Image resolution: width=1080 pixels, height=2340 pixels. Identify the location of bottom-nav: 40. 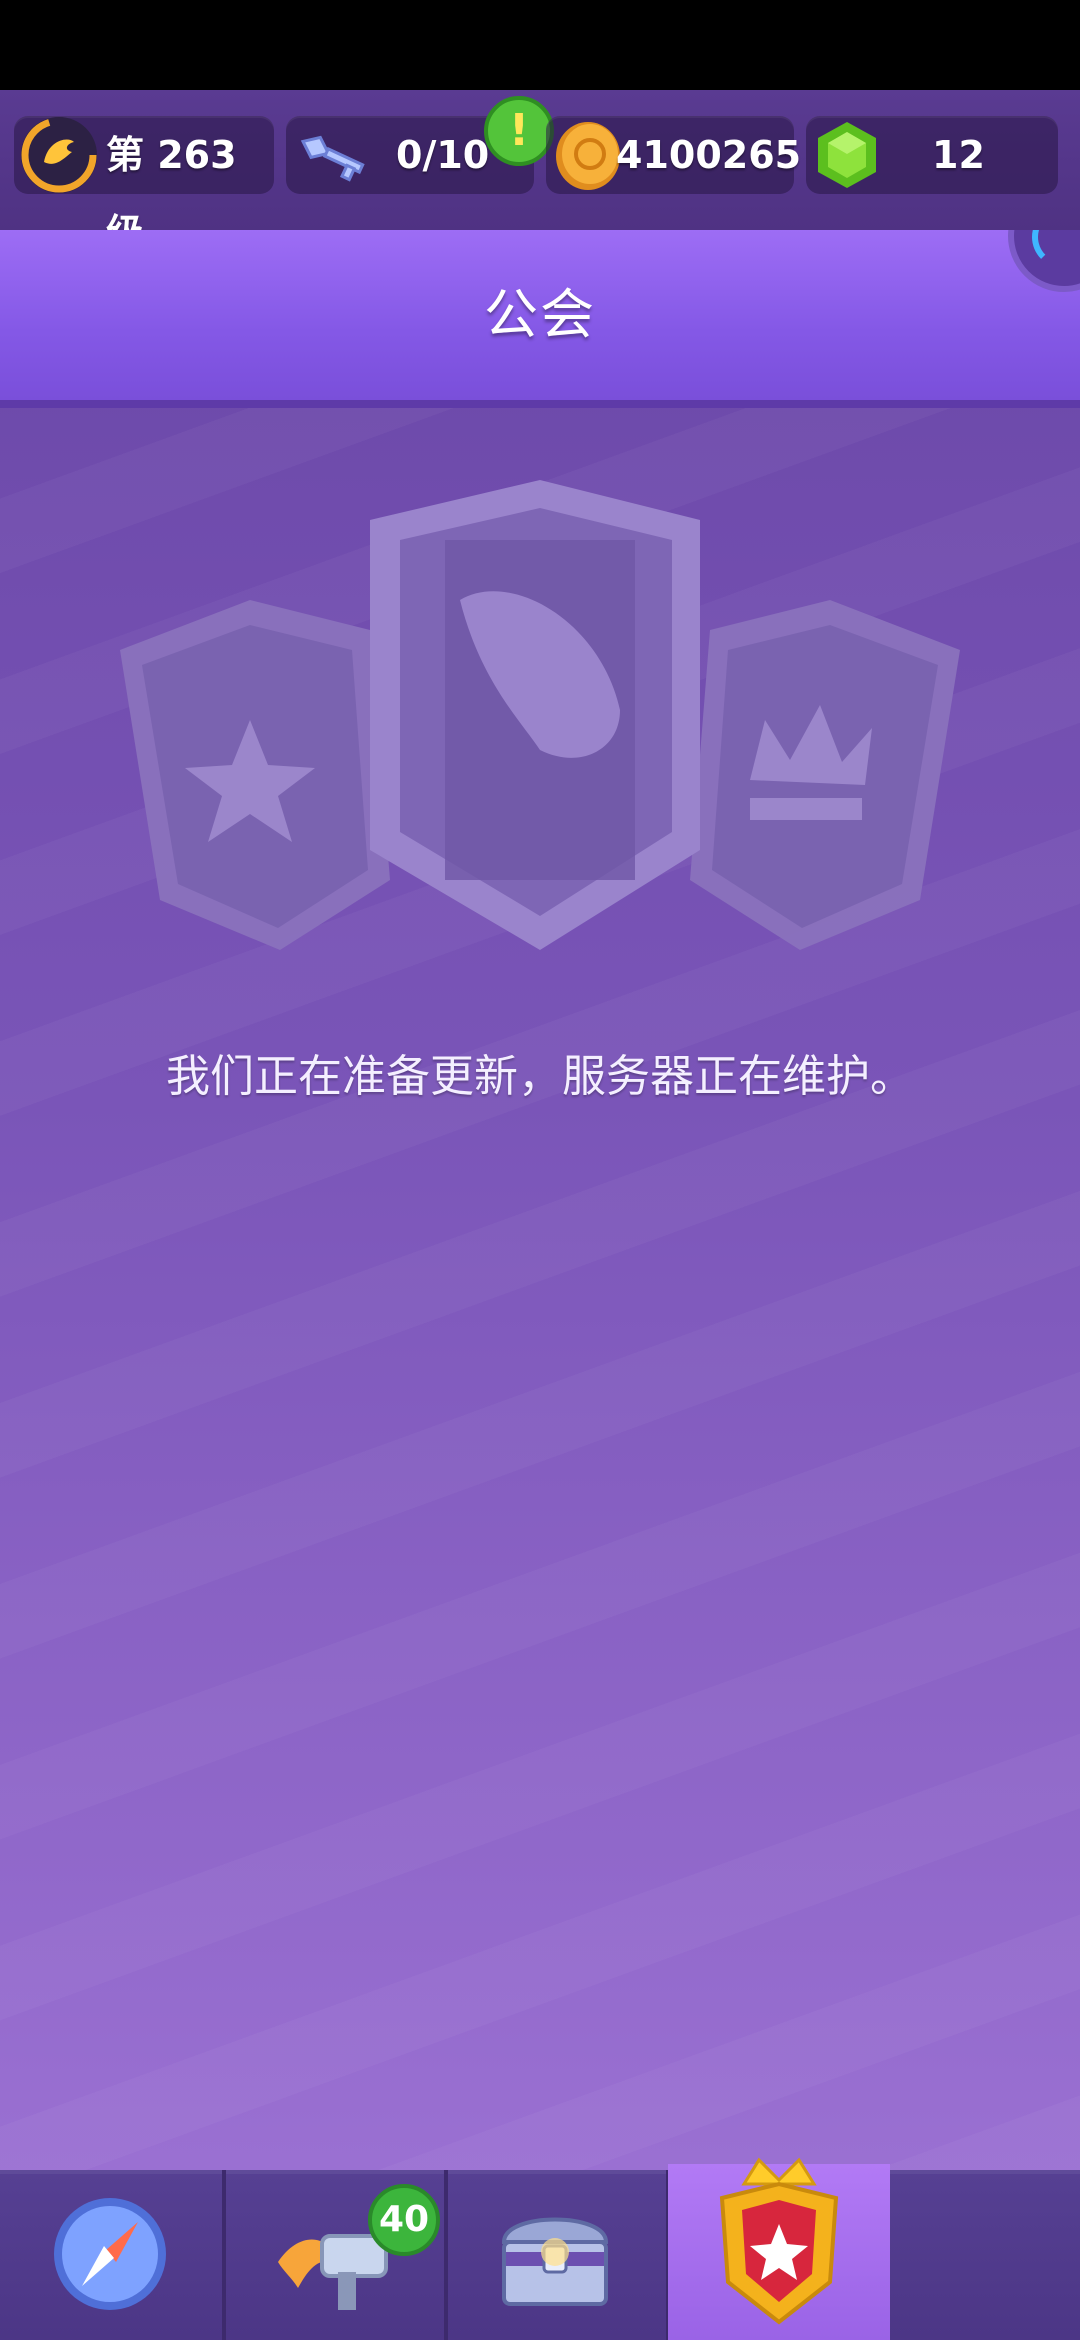
(540, 2248).